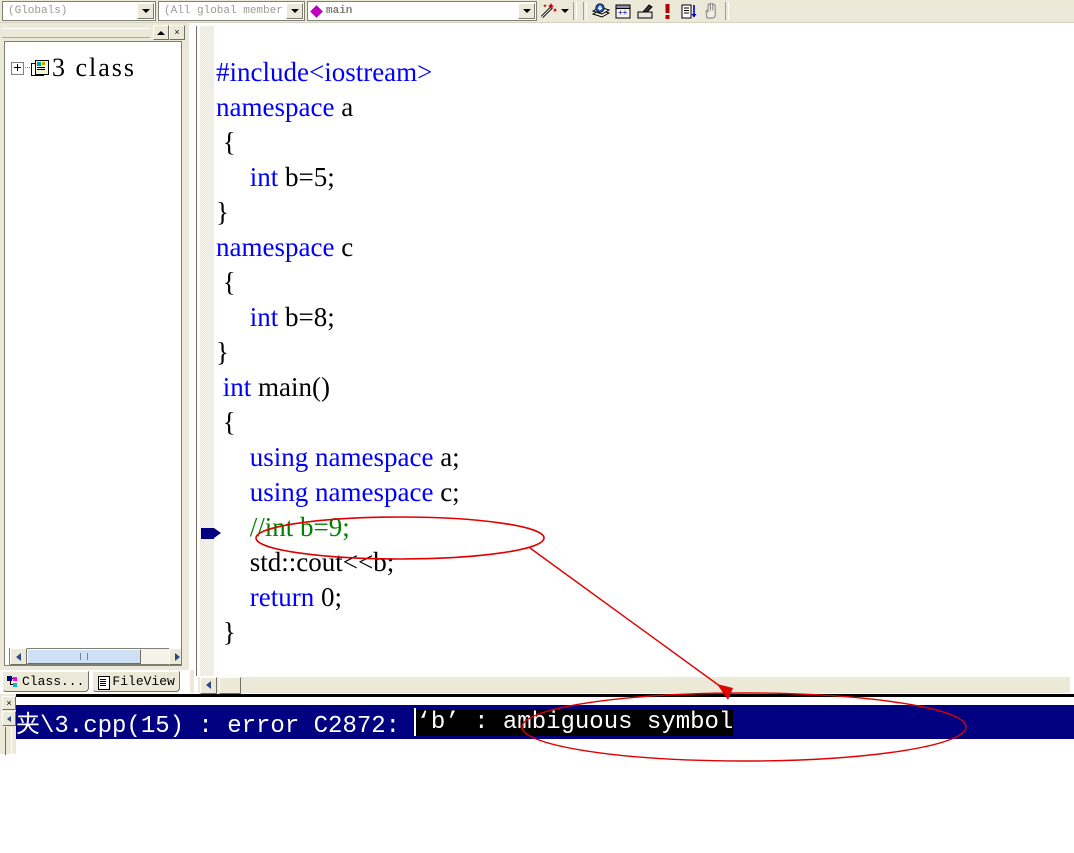  I want to click on member-combo-arrow, so click(294, 11).